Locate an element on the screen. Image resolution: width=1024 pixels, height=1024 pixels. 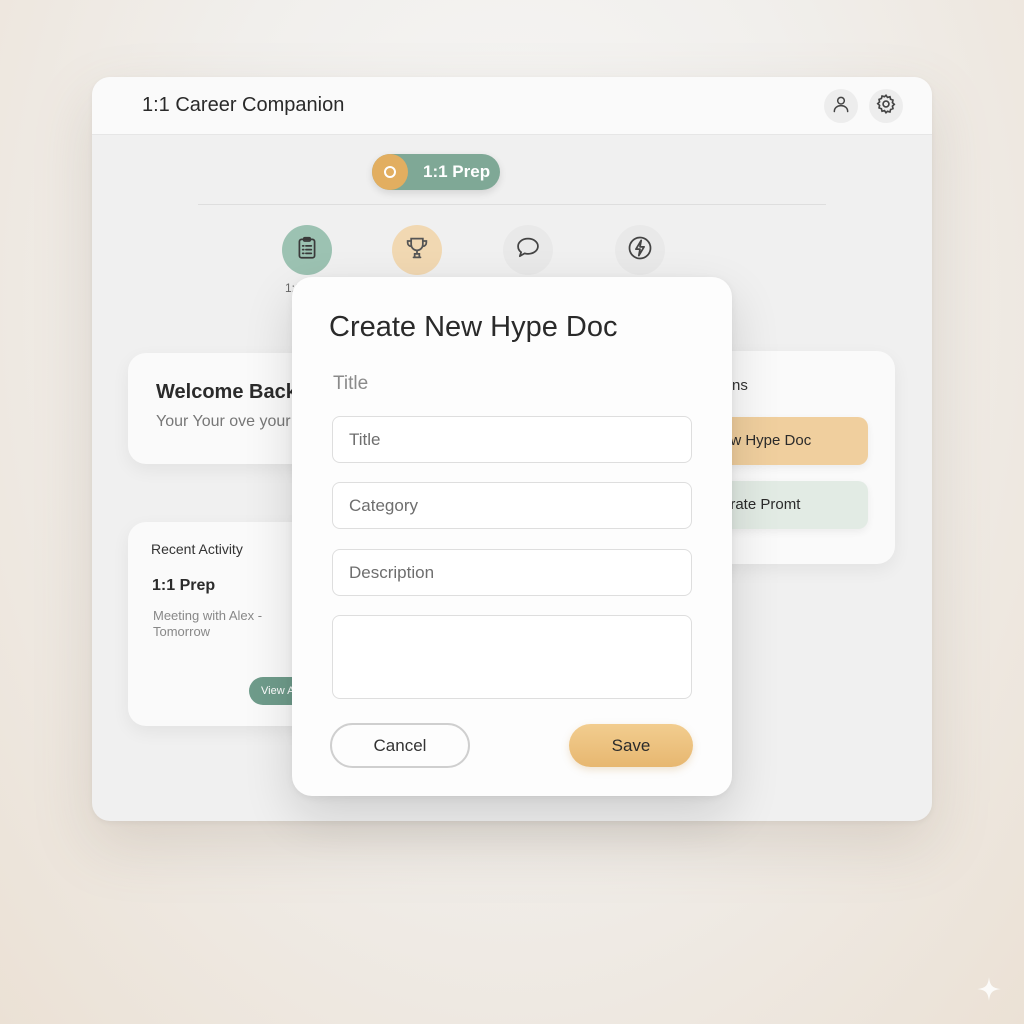
nav-item-chat is located at coordinates (528, 250).